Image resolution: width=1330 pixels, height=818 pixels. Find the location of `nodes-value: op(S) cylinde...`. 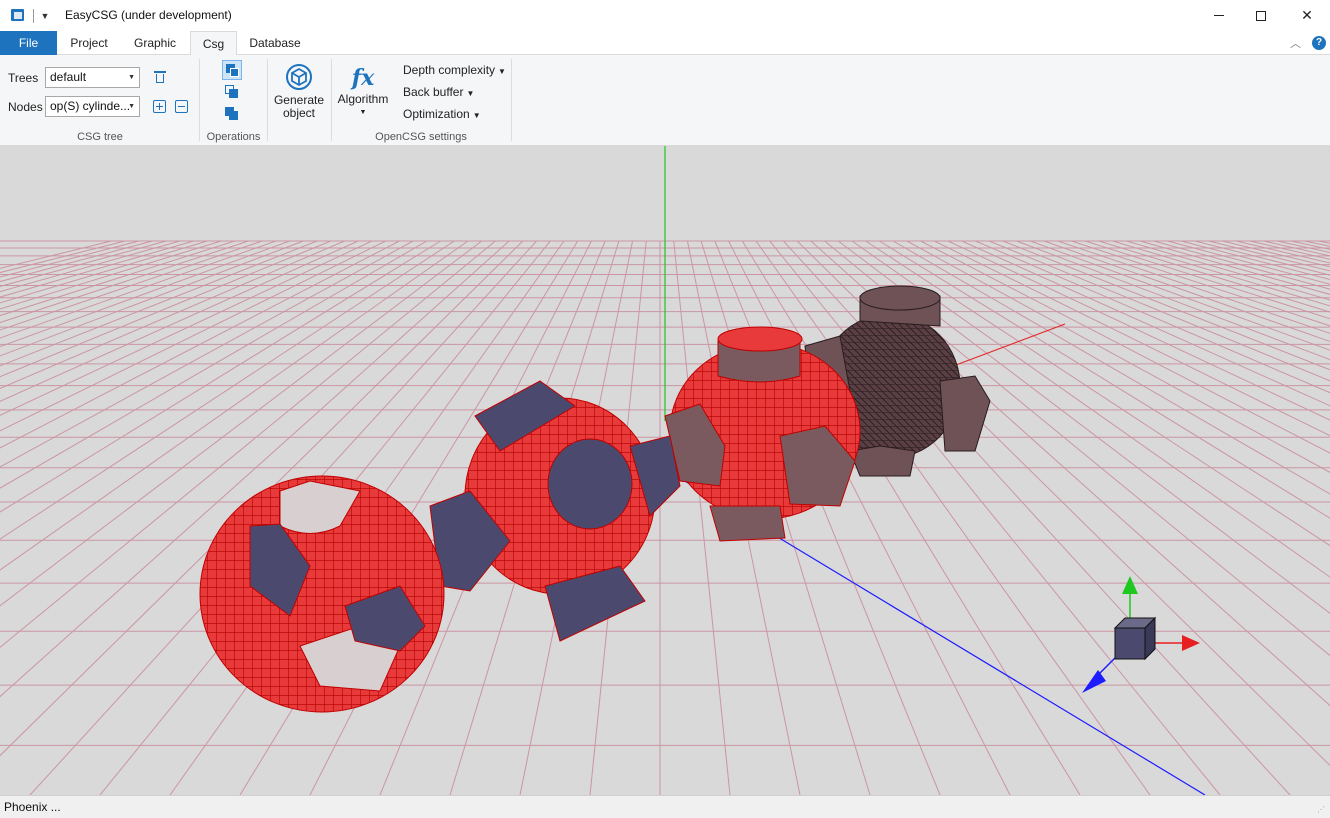

nodes-value: op(S) cylinde... is located at coordinates (90, 106).